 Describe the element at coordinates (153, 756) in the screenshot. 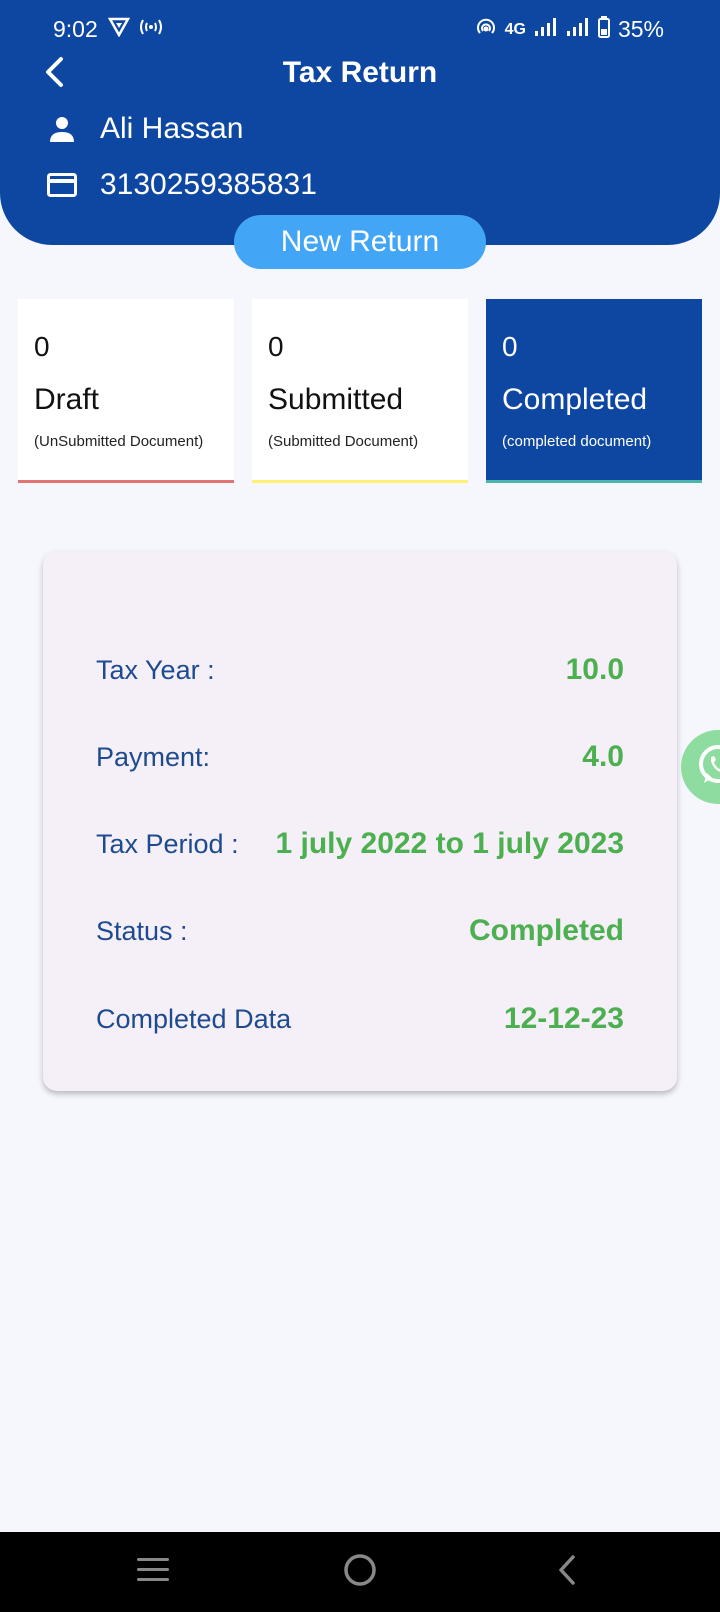

I see `payment-label: Payment:` at that location.